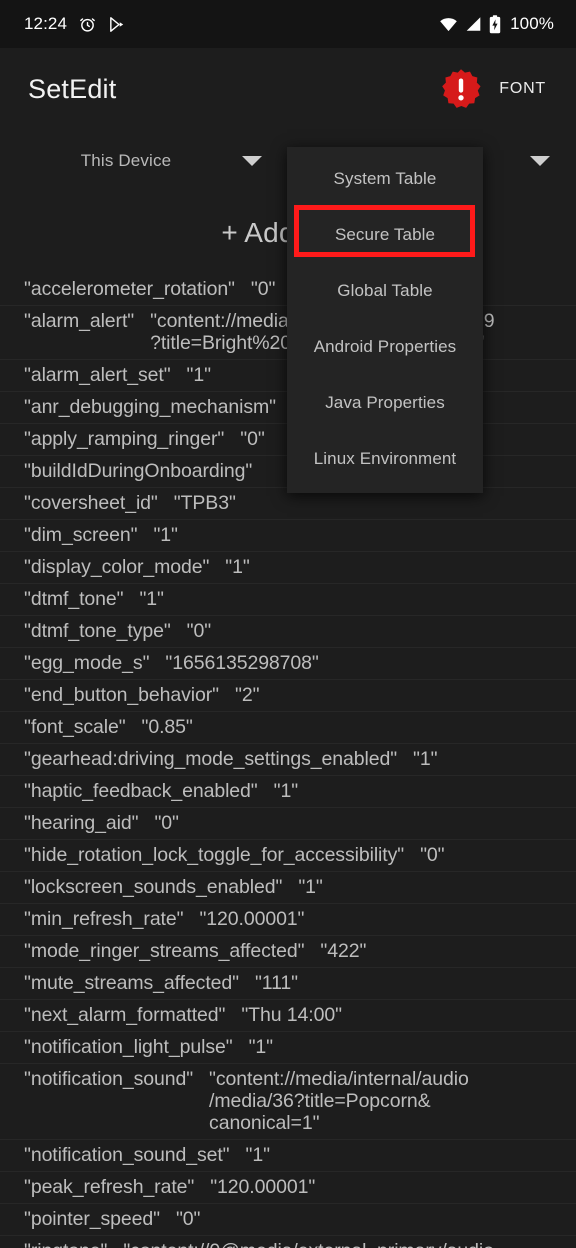 This screenshot has width=576, height=1248. I want to click on setting-key: "dim_screen", so click(81, 535).